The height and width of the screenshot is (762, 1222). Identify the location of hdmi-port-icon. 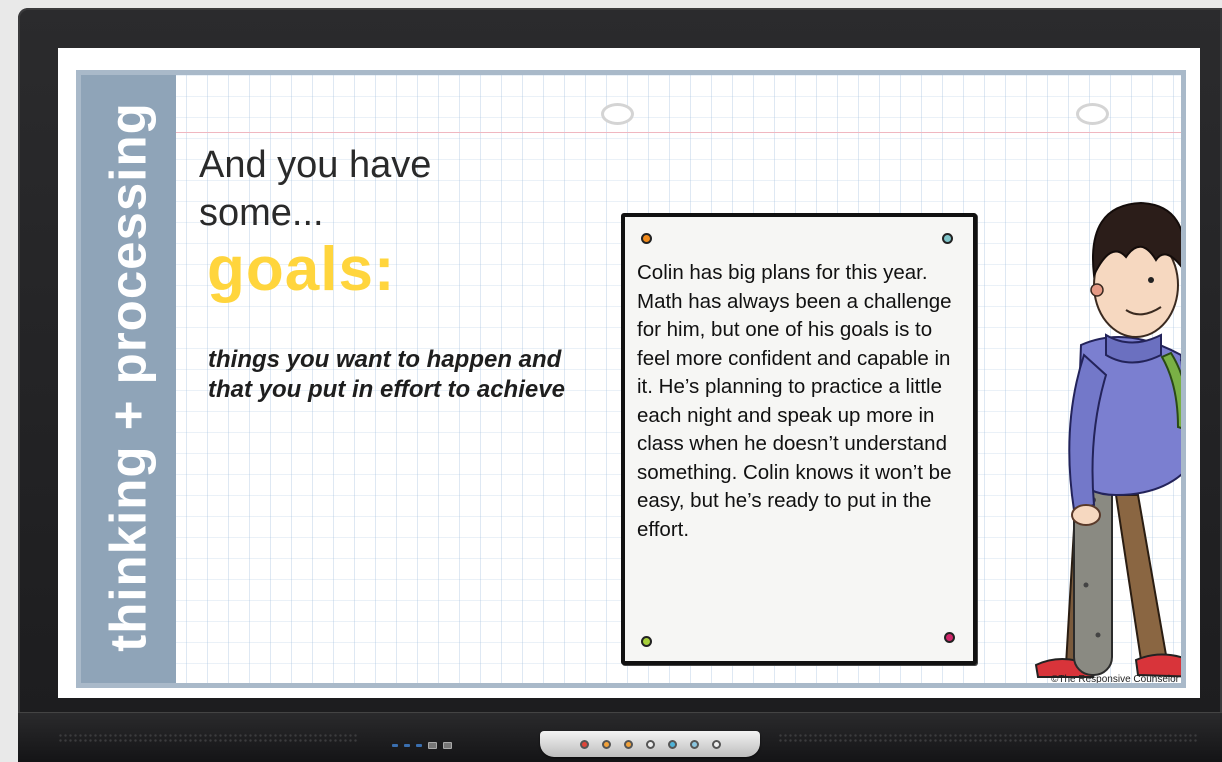
(447, 745).